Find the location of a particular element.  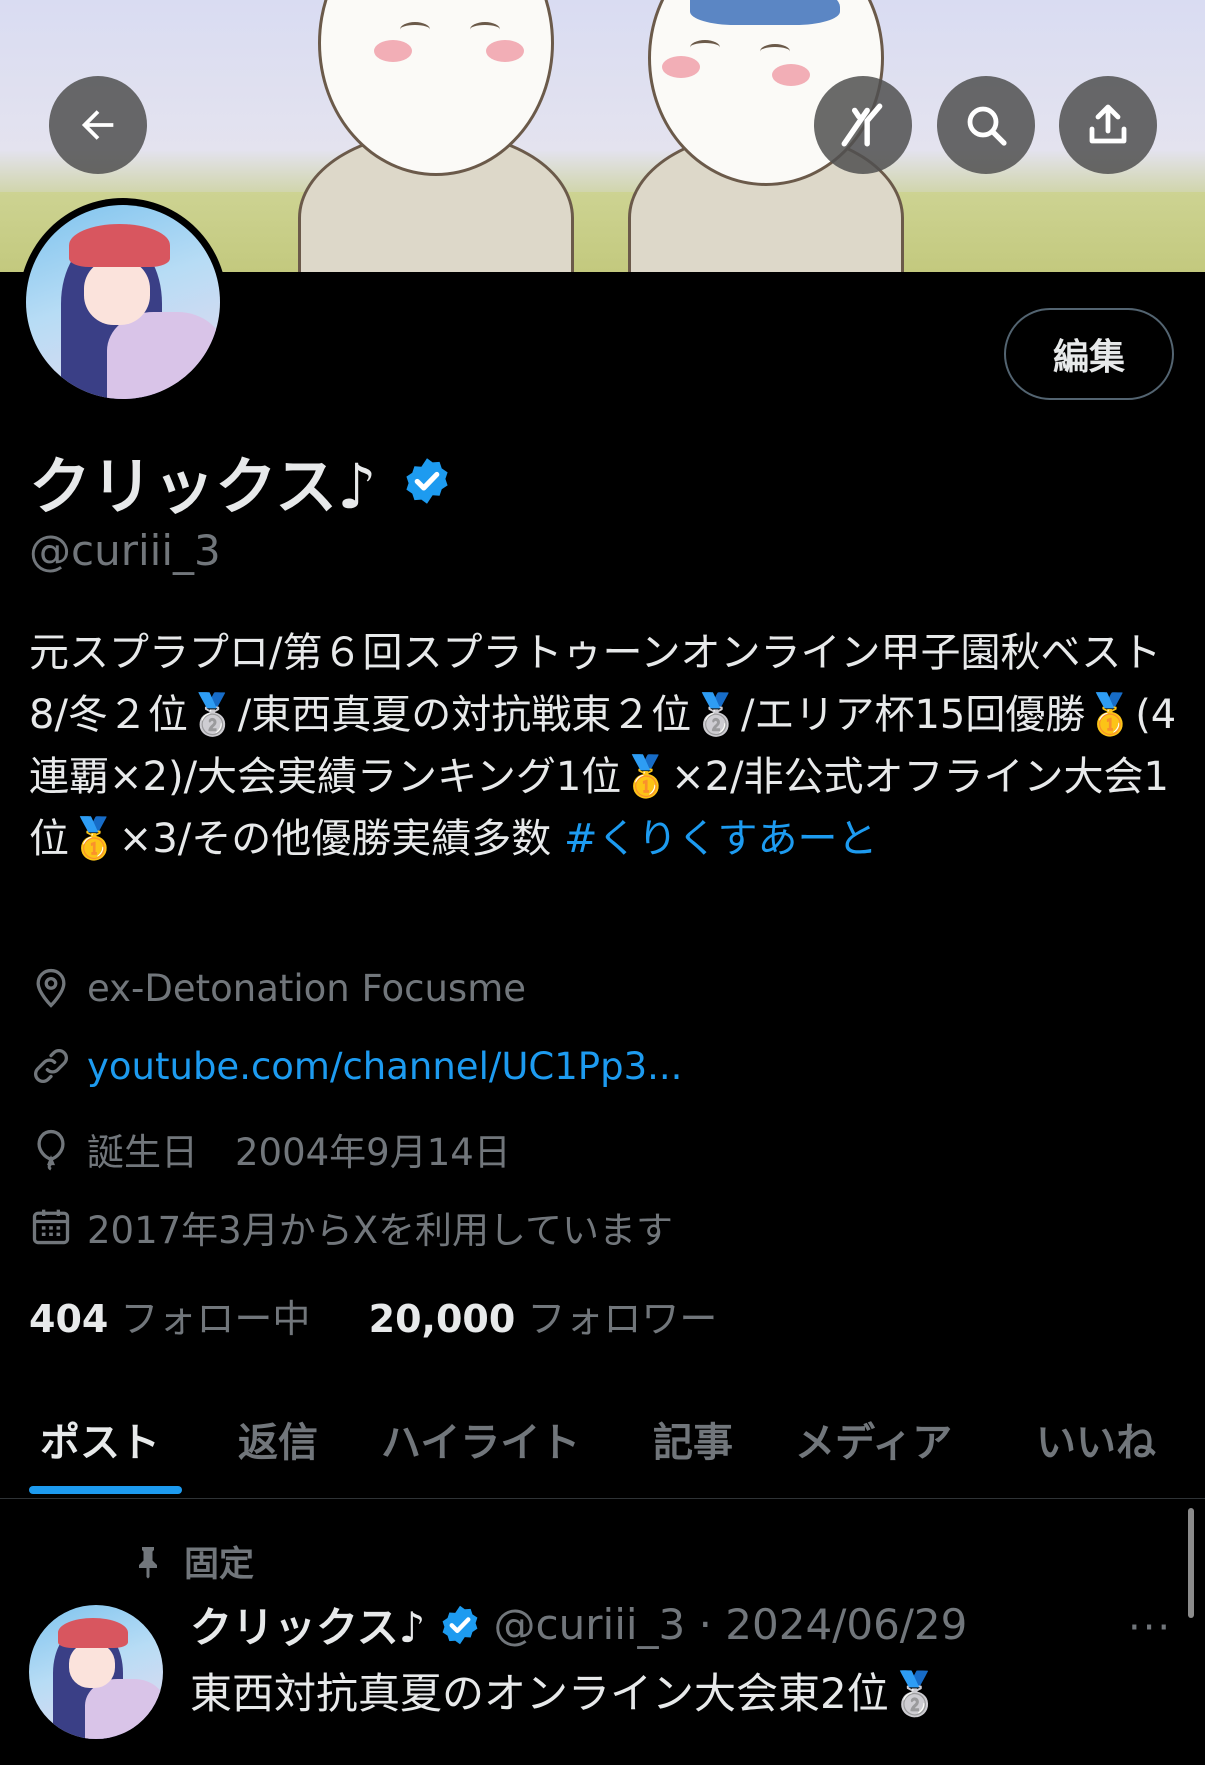

profile-tabs: ポスト 返信 ハイライト 記事 メディア いいね is located at coordinates (602, 1447).